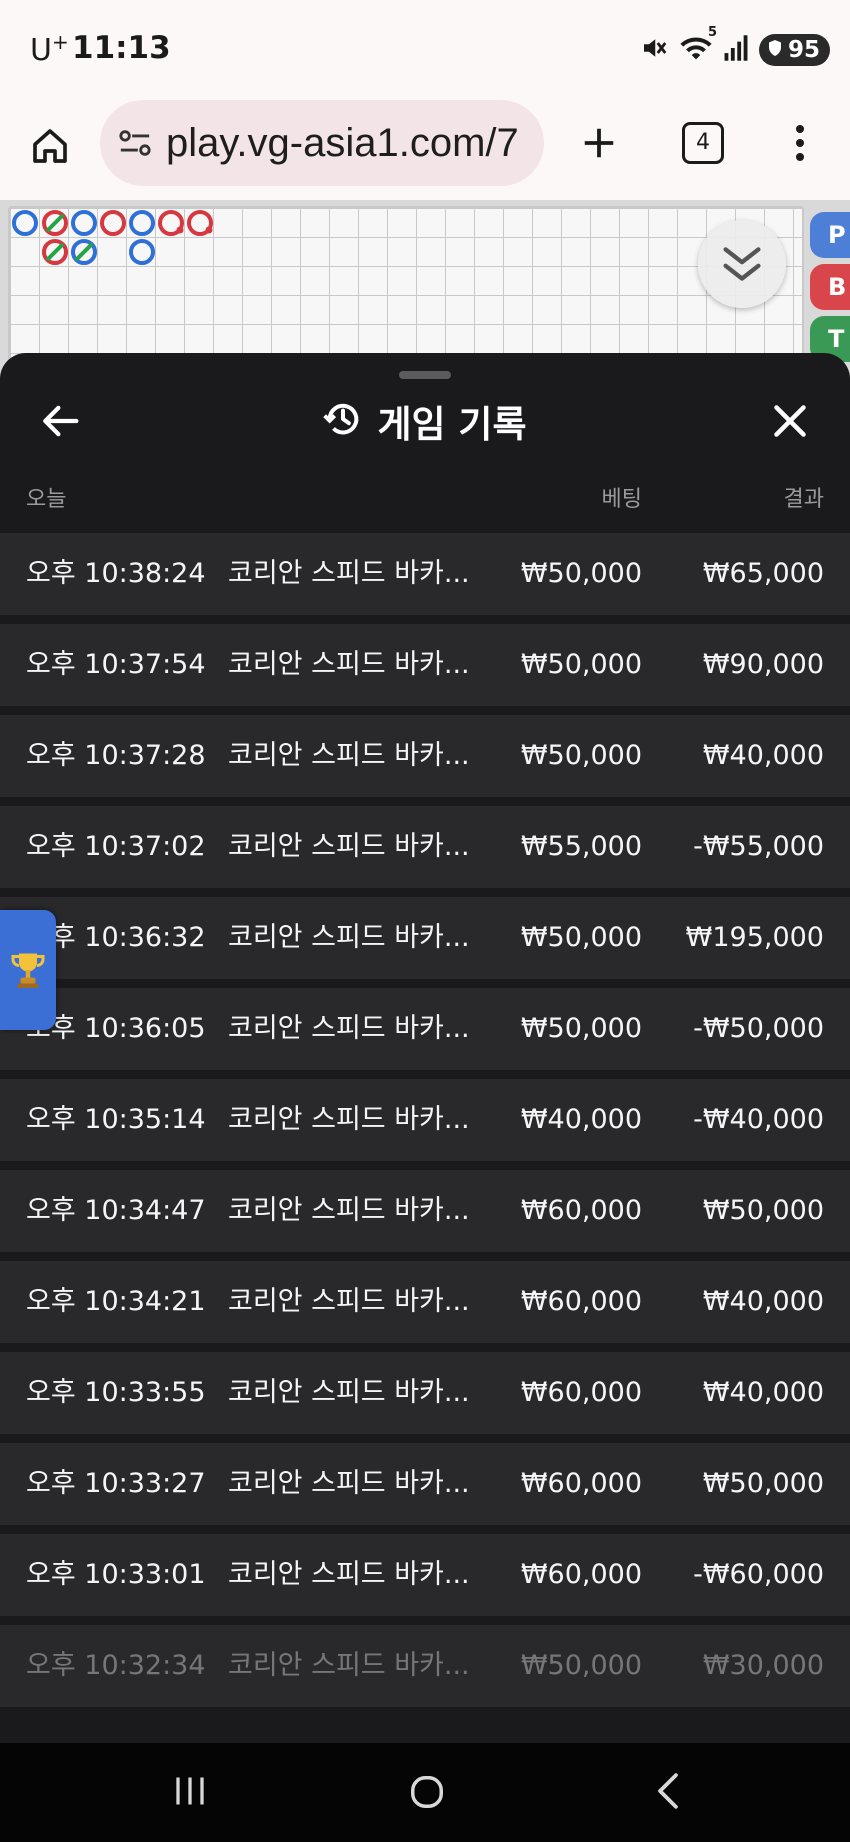 The width and height of the screenshot is (850, 1842). I want to click on browser-toolbar: play.vg-asia1.com/7 4, so click(425, 148).